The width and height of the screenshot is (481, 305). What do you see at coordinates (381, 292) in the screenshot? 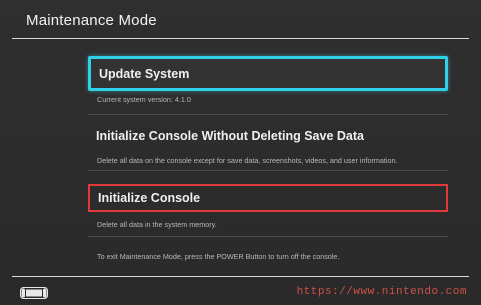
I see `watermark-url: https://www.nintendo.com` at bounding box center [381, 292].